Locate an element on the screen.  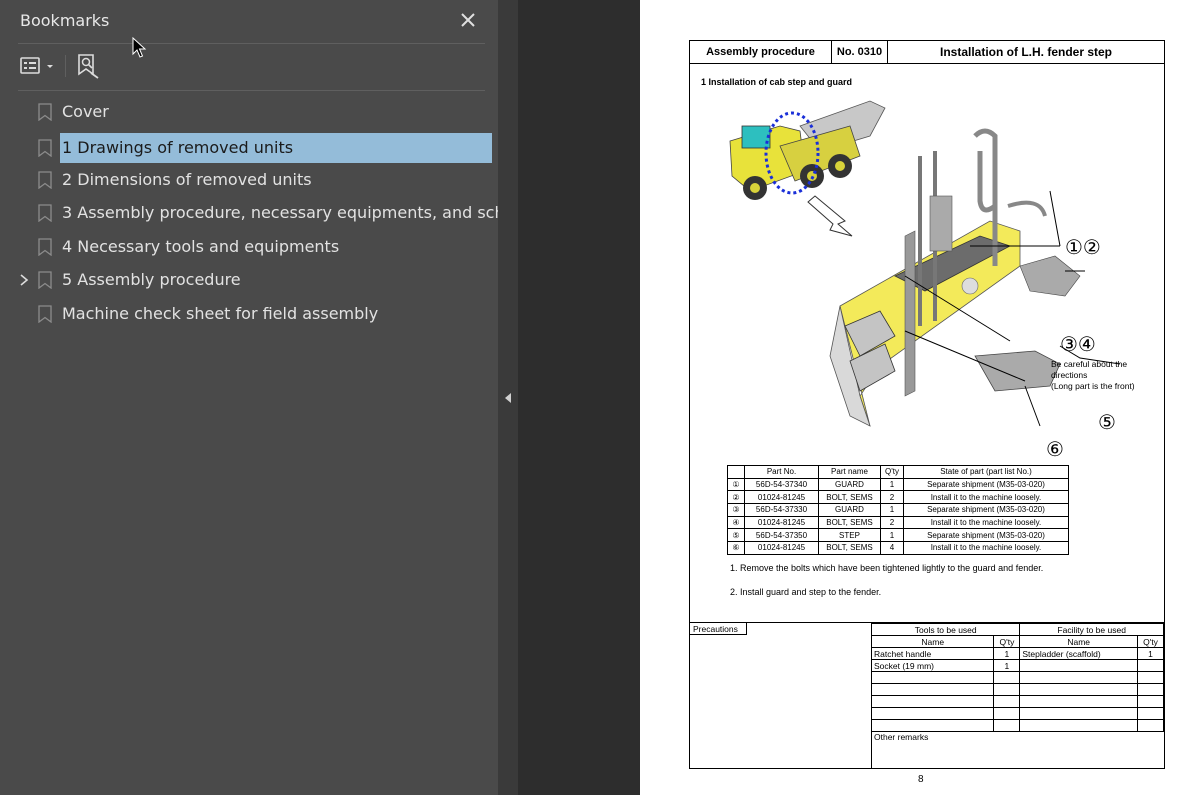
bookmark-label: 4 Necessary tools and equipments is located at coordinates (201, 246).